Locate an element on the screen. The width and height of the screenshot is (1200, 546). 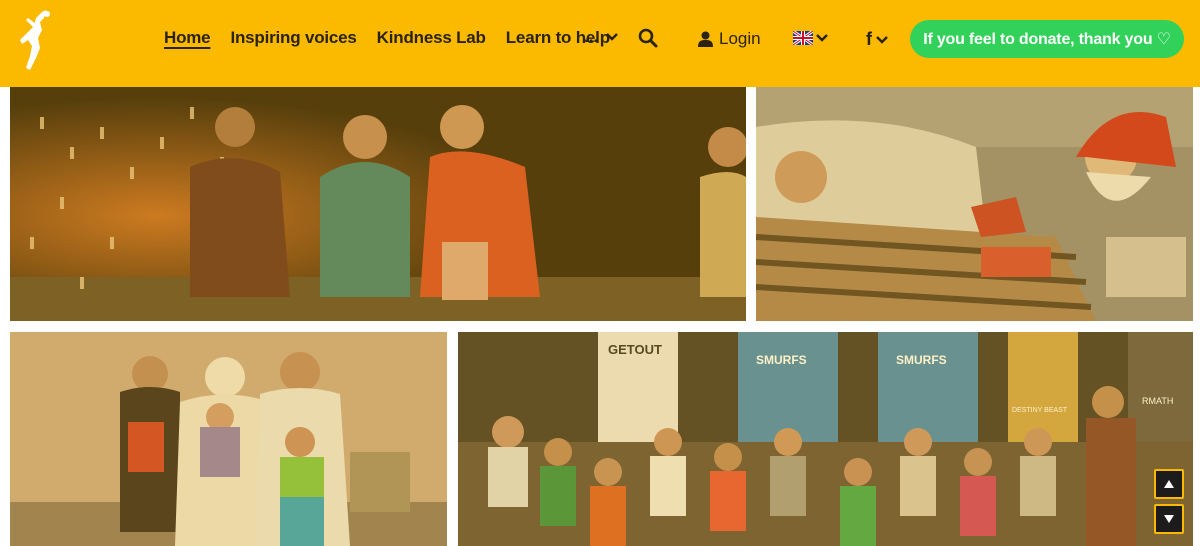
language-selector is located at coordinates (810, 38).